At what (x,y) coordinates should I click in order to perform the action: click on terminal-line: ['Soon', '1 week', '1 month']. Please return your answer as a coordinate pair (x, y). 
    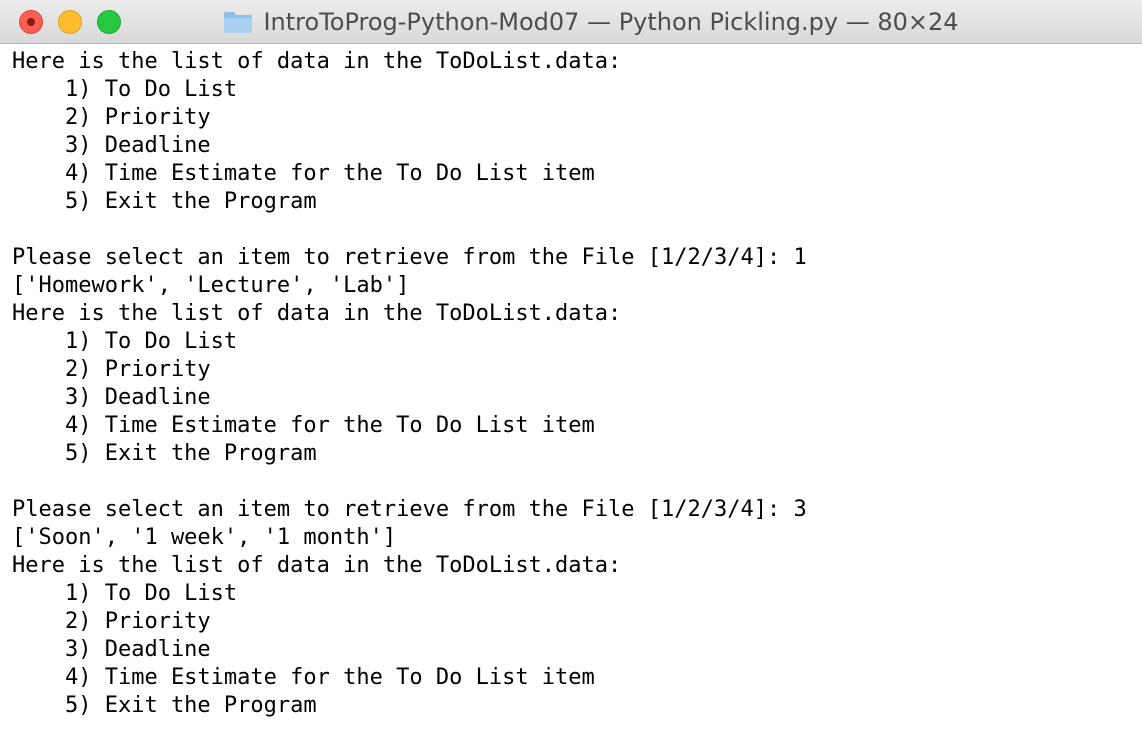
    Looking at the image, I should click on (204, 537).